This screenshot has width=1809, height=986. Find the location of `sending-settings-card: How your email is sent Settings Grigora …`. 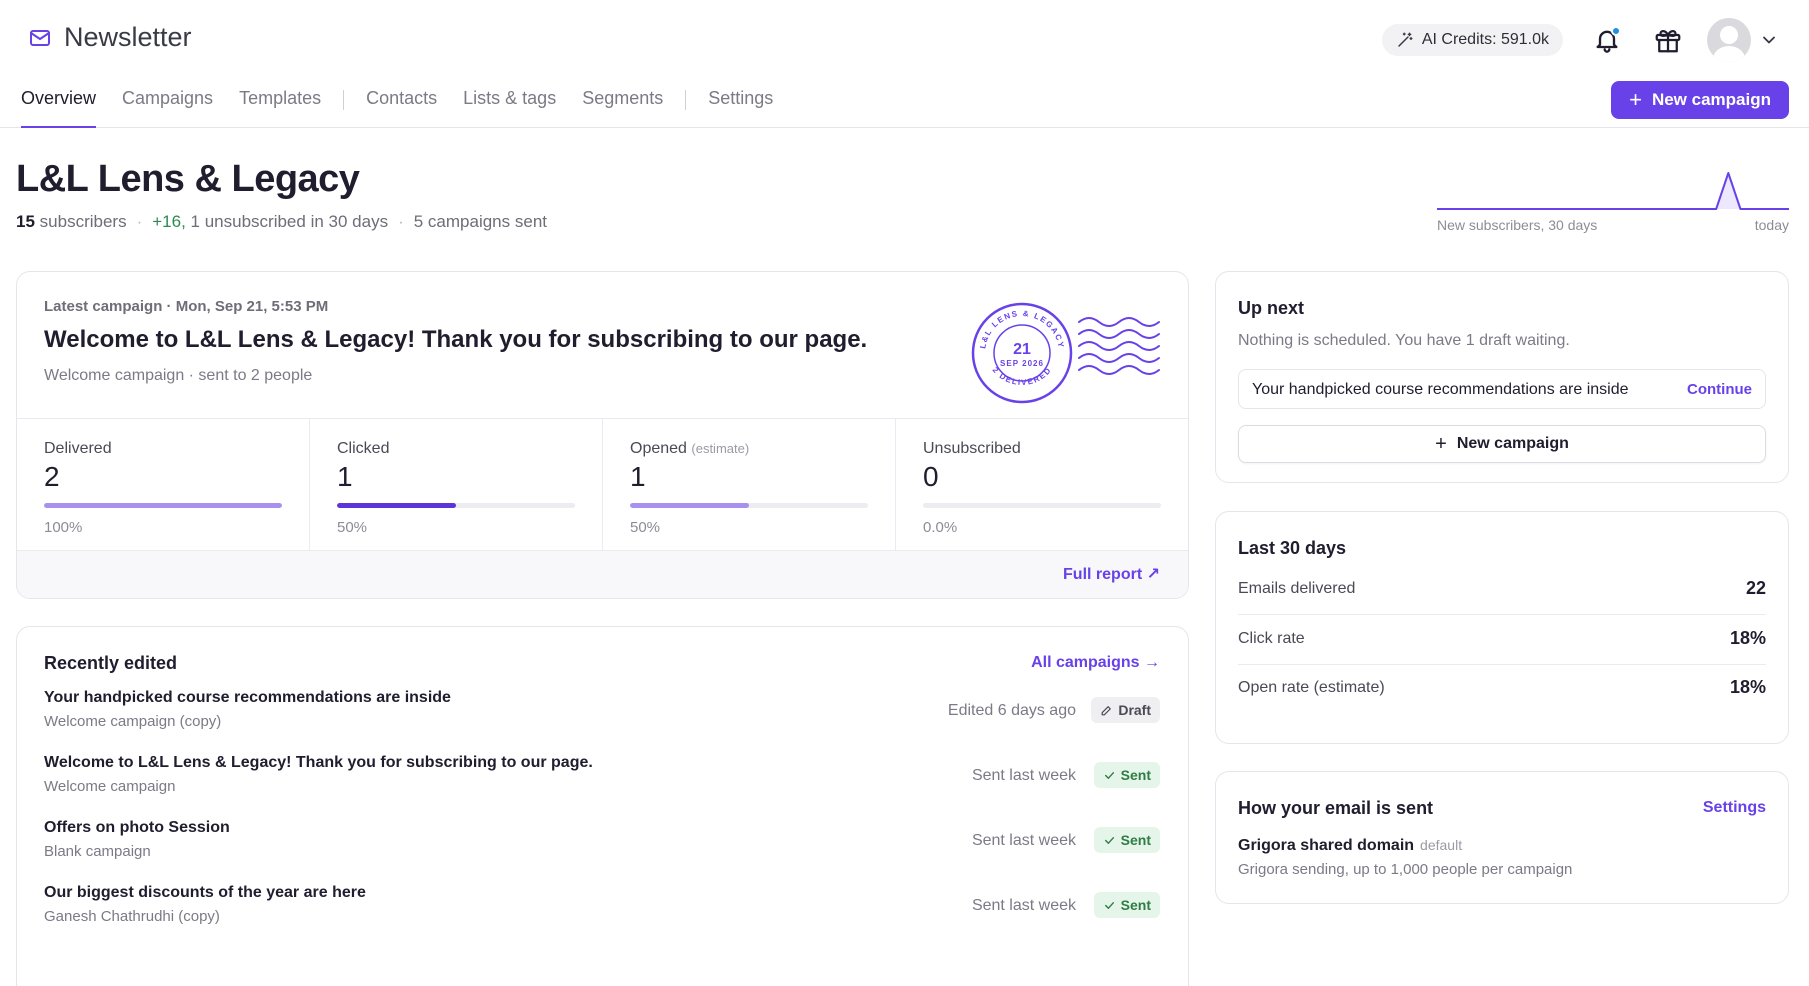

sending-settings-card: How your email is sent Settings Grigora … is located at coordinates (1502, 837).